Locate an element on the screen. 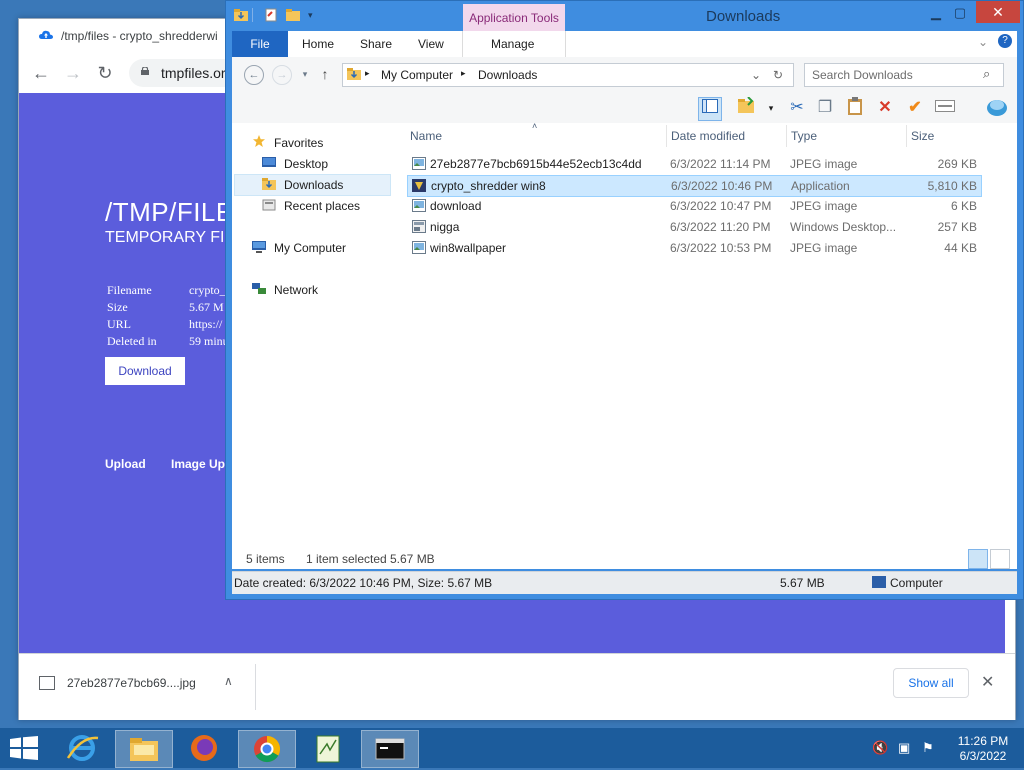 The image size is (1024, 770). file-date: 6/3/2022 10:53 PM is located at coordinates (721, 248).